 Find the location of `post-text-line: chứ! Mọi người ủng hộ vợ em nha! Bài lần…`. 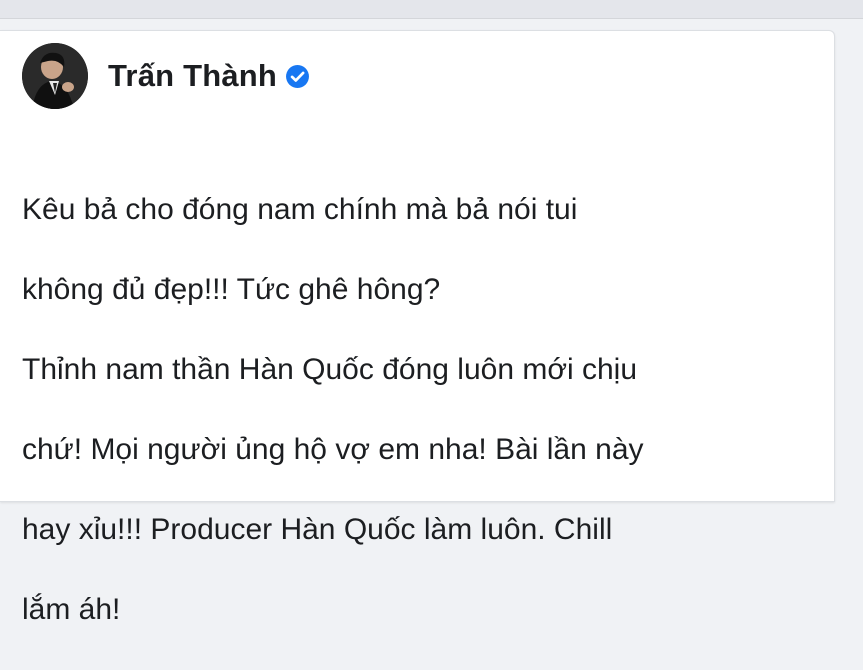

post-text-line: chứ! Mọi người ủng hộ vợ em nha! Bài lần… is located at coordinates (333, 449).